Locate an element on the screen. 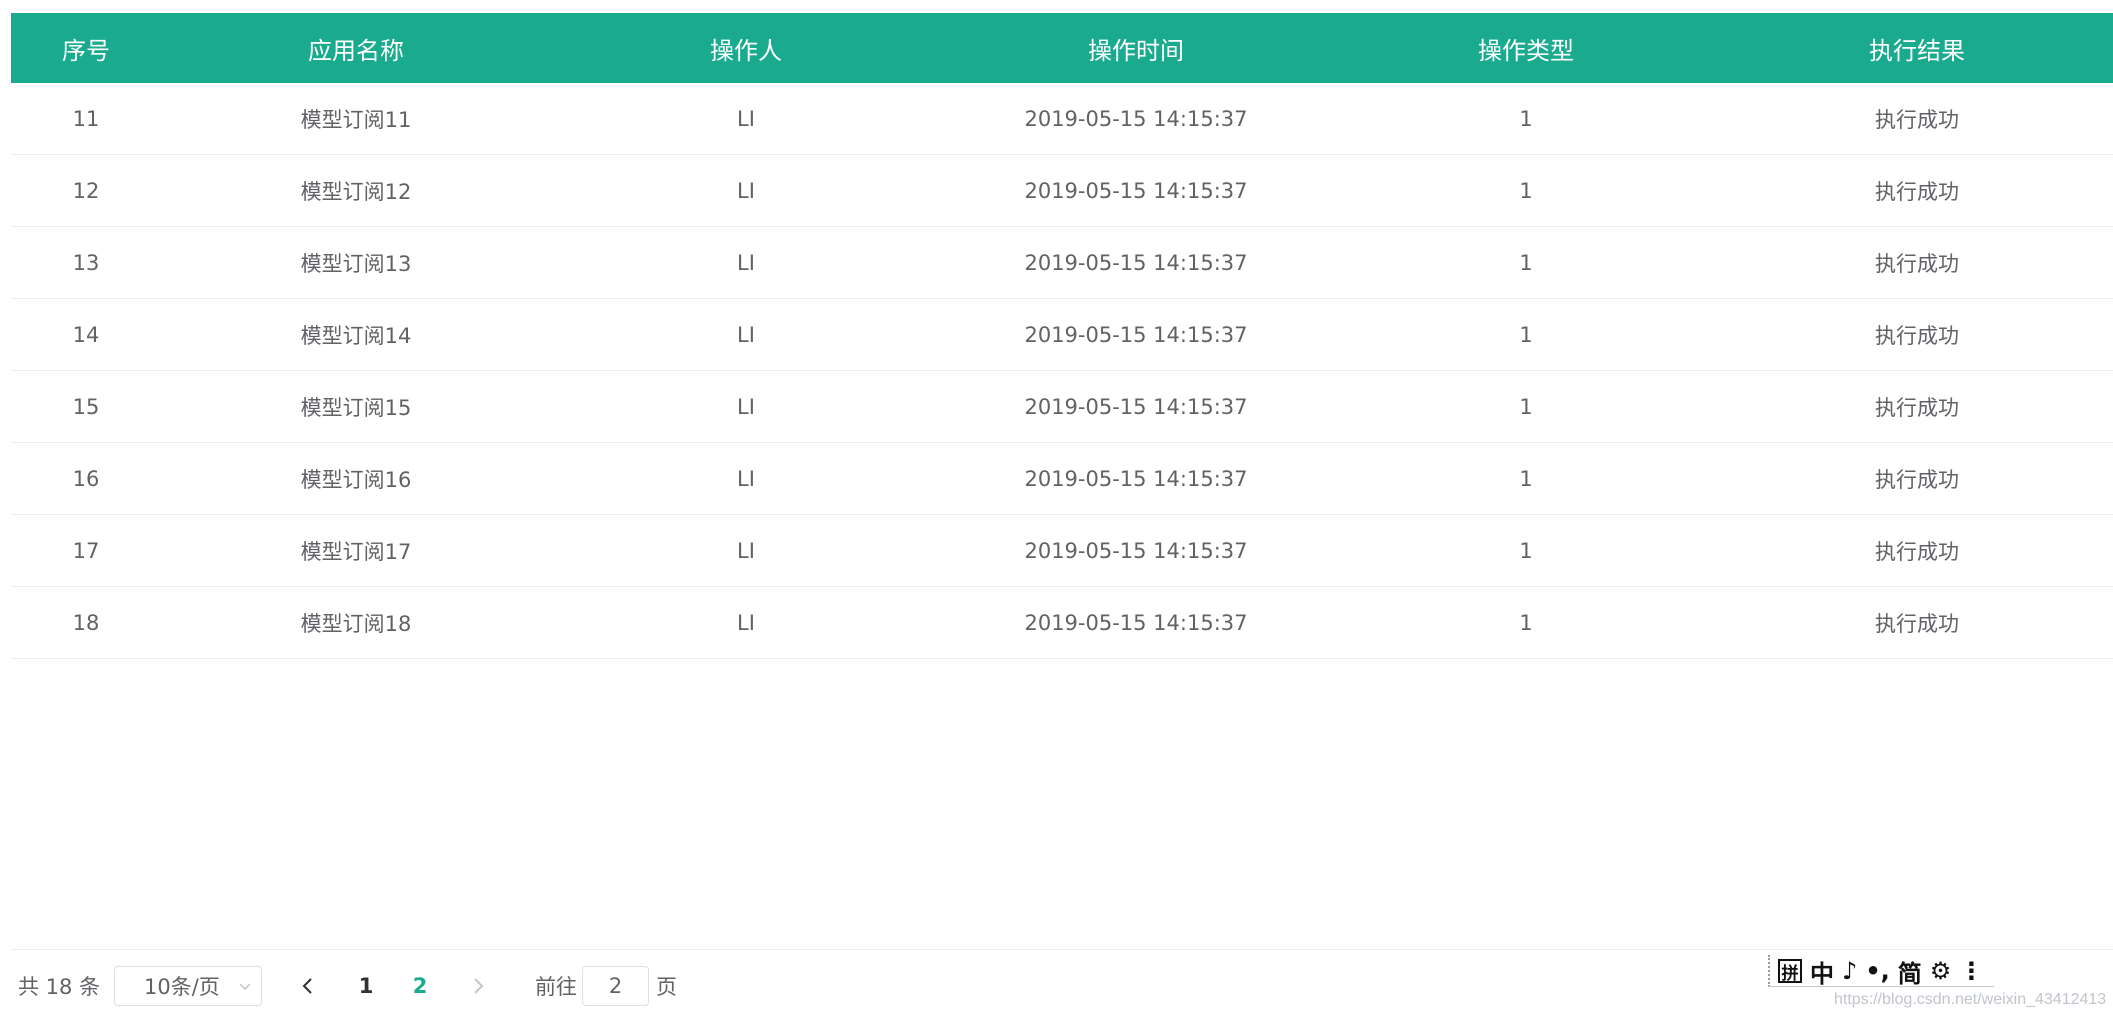 This screenshot has height=1020, width=2113. cell-app-name: 模型订阅14 is located at coordinates (356, 334).